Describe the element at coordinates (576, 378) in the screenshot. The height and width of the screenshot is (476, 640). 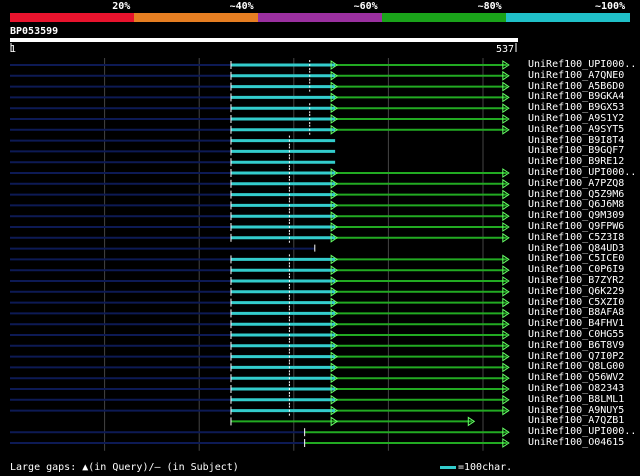
I see `hit-label: UniRef100_Q56WV2` at that location.